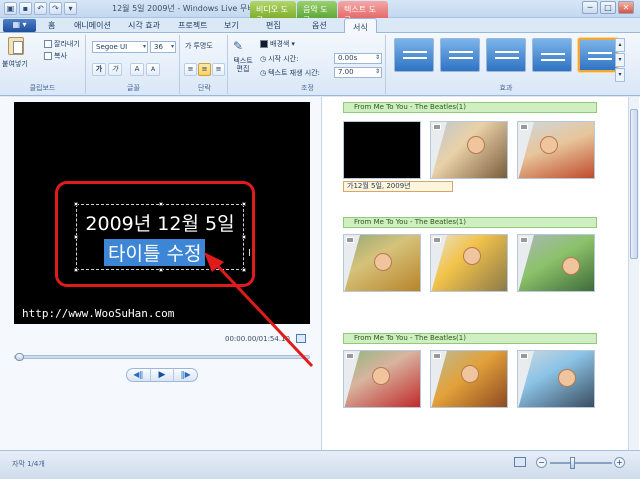  What do you see at coordinates (162, 375) in the screenshot?
I see `play-button: ▶` at bounding box center [162, 375].